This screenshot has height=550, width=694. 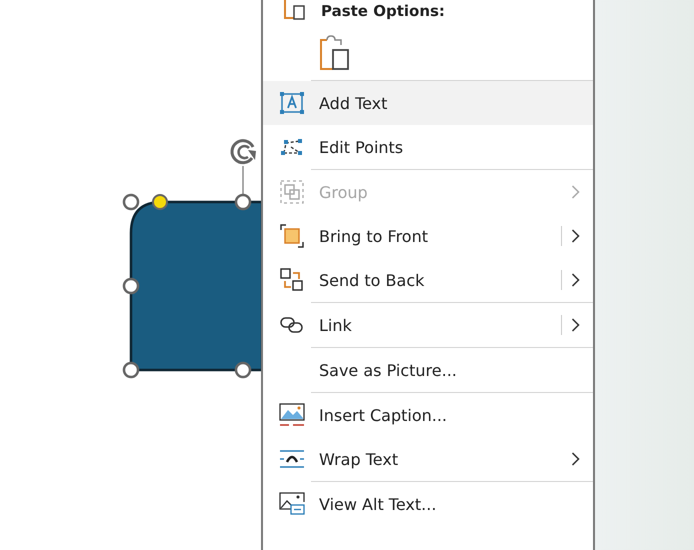 I want to click on group-icon, so click(x=292, y=192).